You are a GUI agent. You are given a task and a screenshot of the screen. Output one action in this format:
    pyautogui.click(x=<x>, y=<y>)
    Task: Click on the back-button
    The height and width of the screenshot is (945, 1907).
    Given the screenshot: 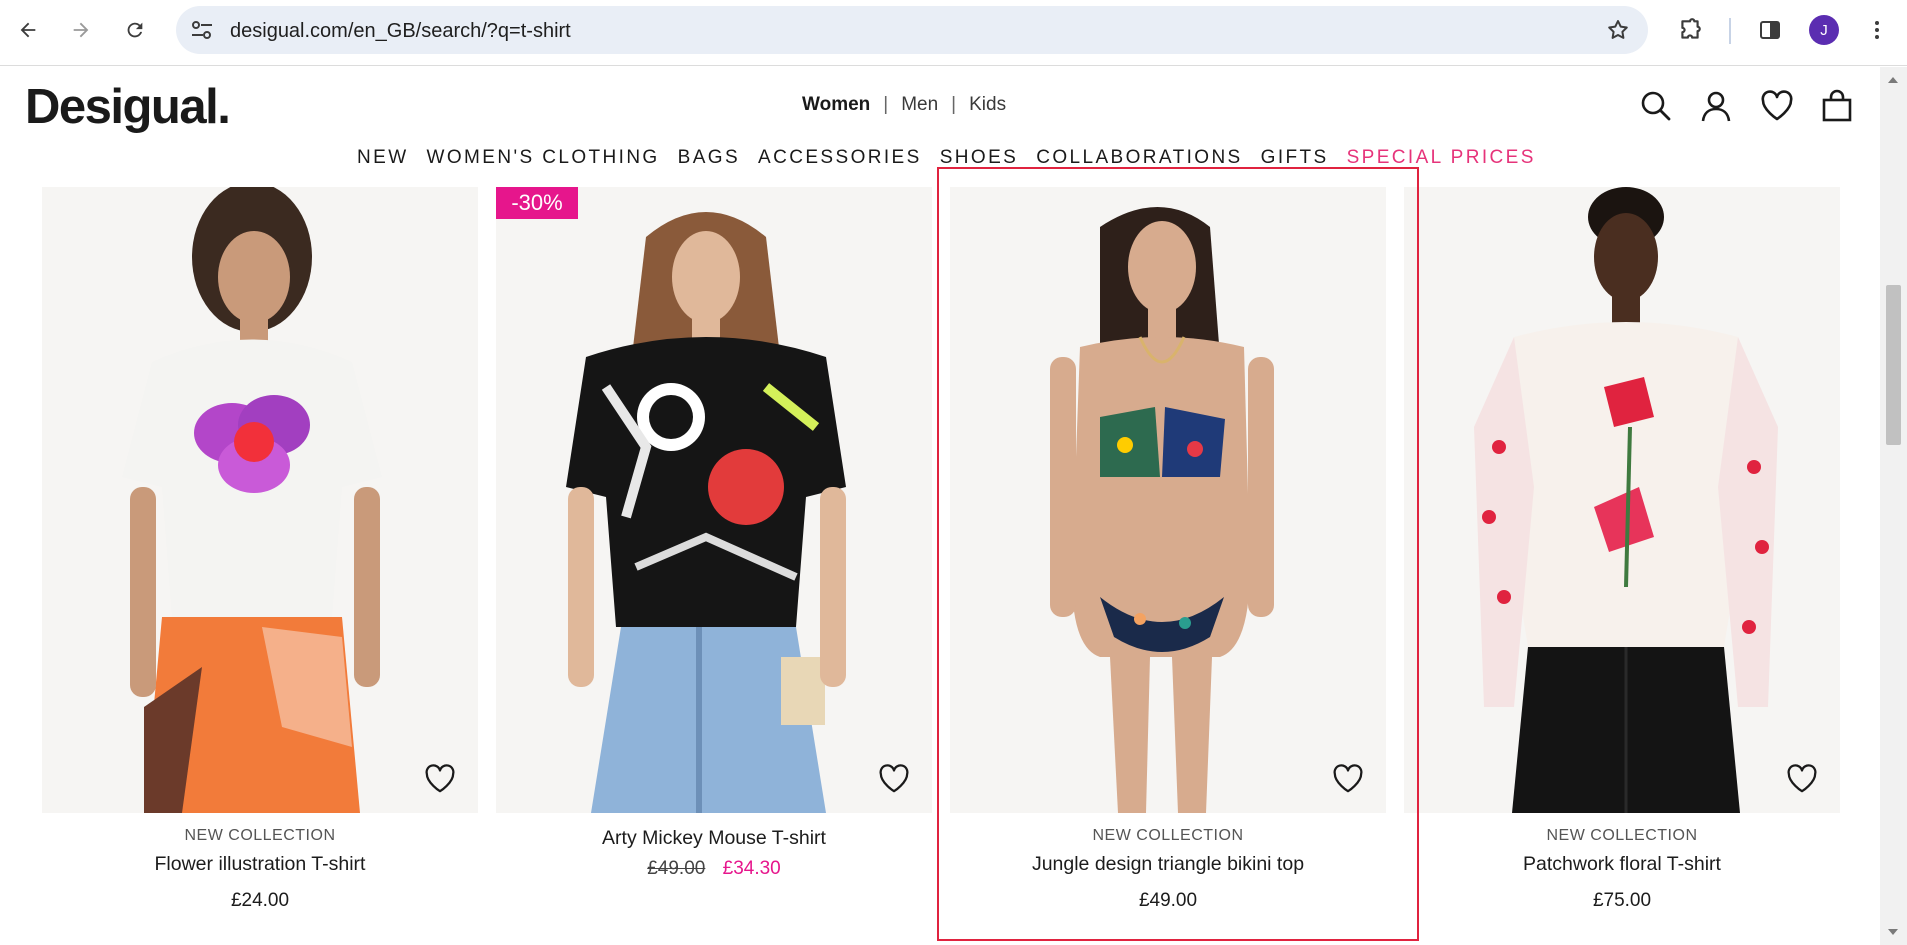 What is the action you would take?
    pyautogui.click(x=28, y=30)
    